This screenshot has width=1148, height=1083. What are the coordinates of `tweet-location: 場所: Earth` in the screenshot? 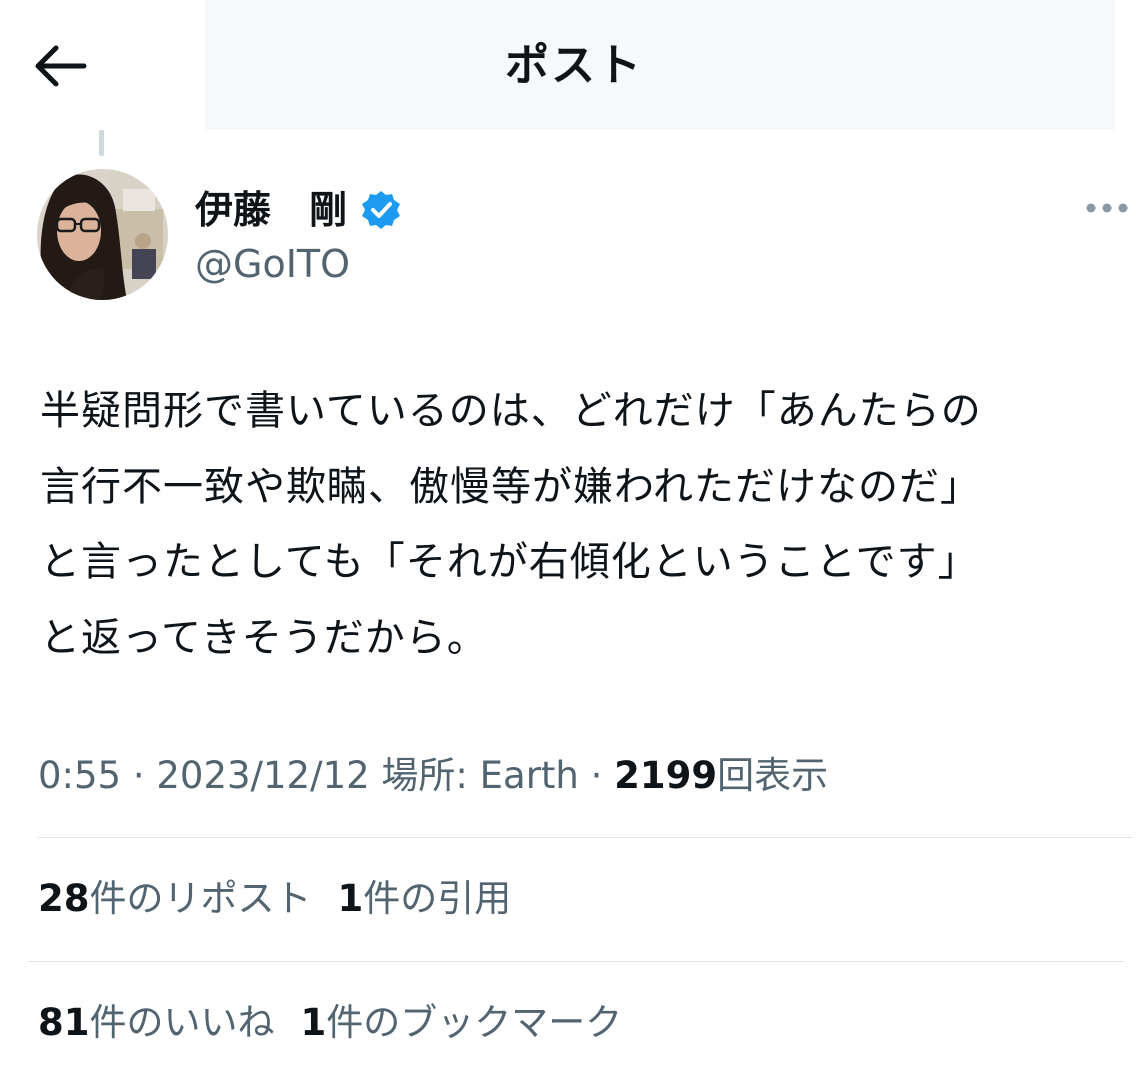 It's located at (480, 775).